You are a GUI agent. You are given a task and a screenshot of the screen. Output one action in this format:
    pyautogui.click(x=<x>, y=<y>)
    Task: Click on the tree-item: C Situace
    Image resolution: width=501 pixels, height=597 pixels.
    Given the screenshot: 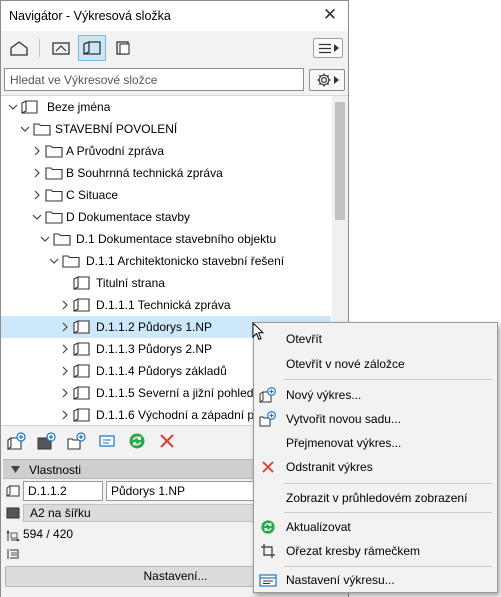 What is the action you would take?
    pyautogui.click(x=166, y=195)
    